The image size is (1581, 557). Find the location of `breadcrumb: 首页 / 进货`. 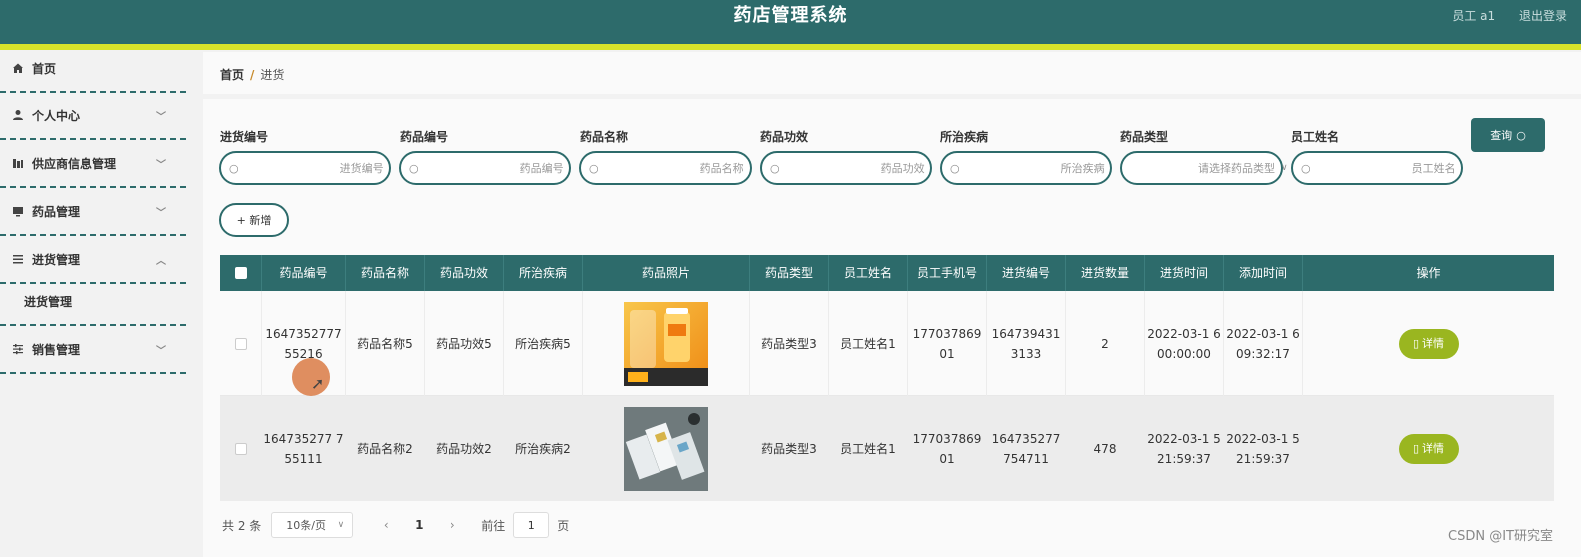

breadcrumb: 首页 / 进货 is located at coordinates (252, 74).